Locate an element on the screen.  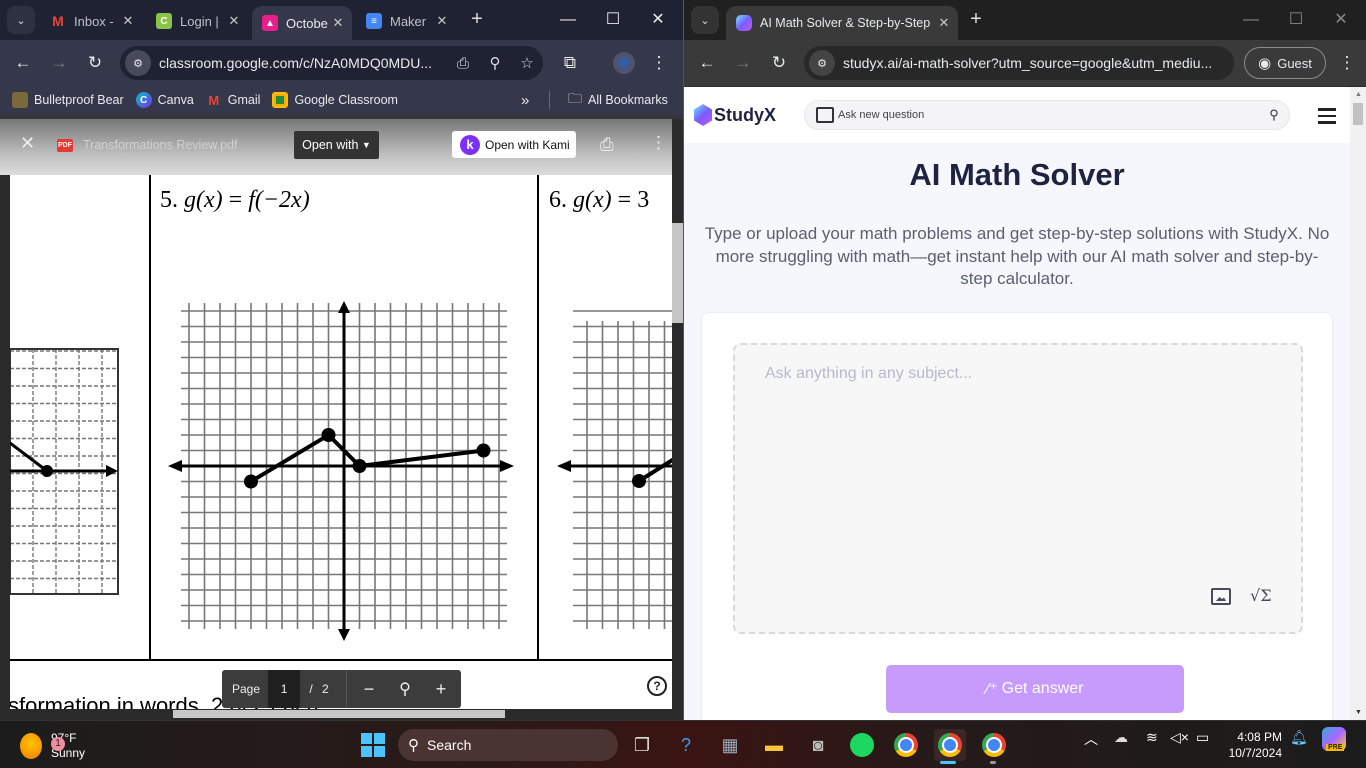
install-icon: ⎙ is located at coordinates (463, 63).